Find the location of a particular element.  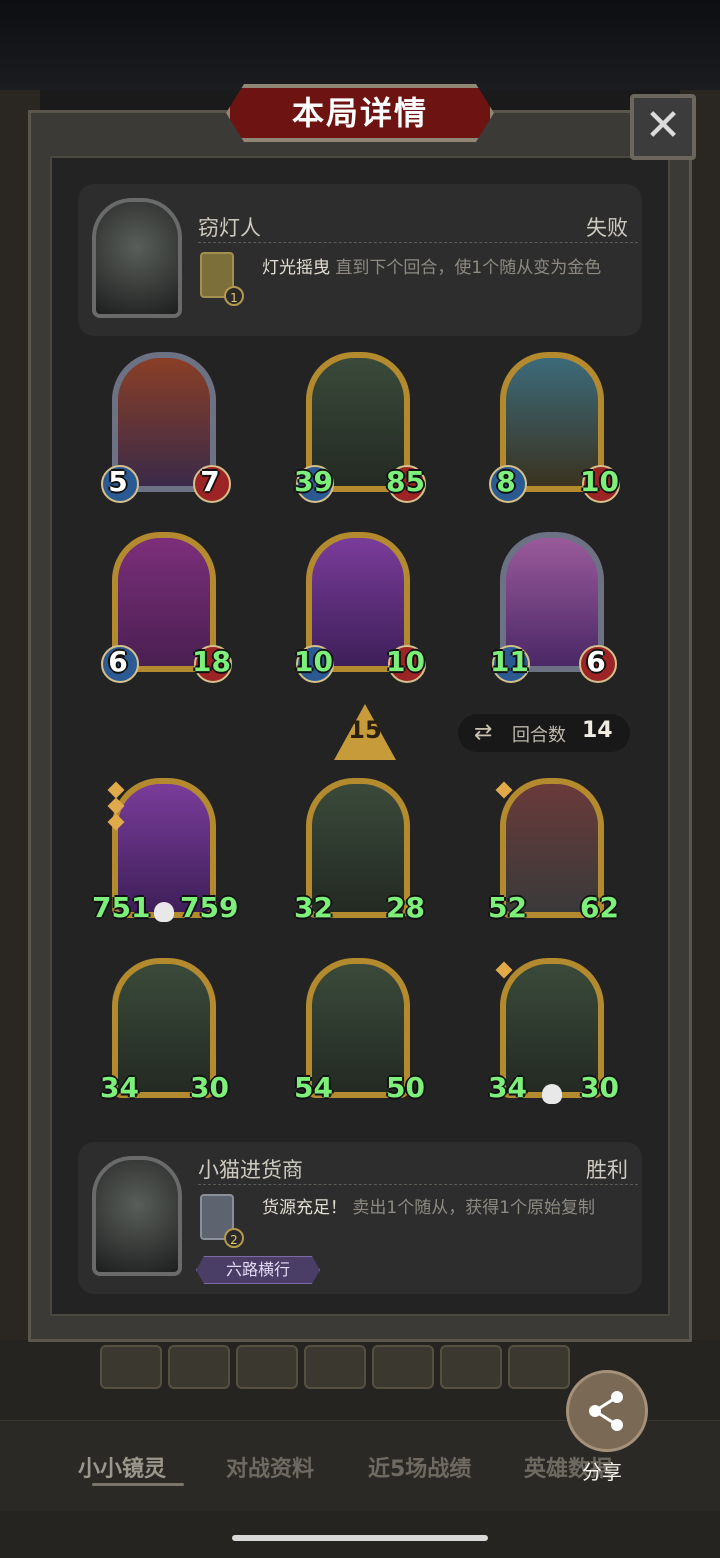

attack-value: 751 is located at coordinates (121, 907).